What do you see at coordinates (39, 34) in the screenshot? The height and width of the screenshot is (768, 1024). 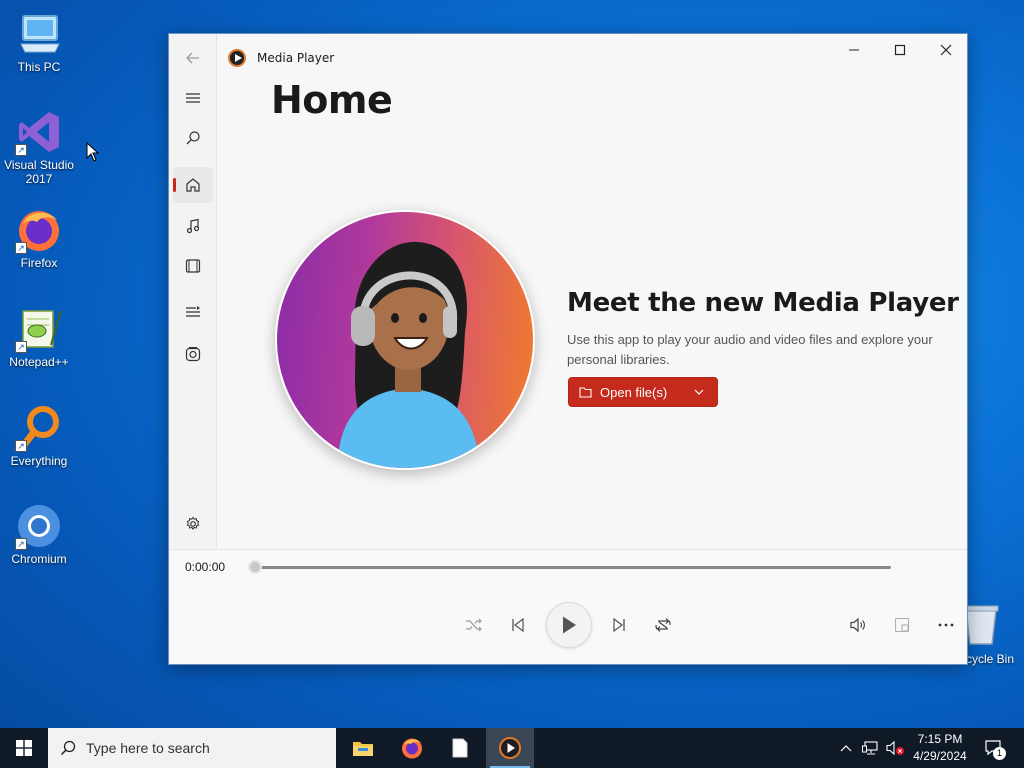 I see `computer-icon` at bounding box center [39, 34].